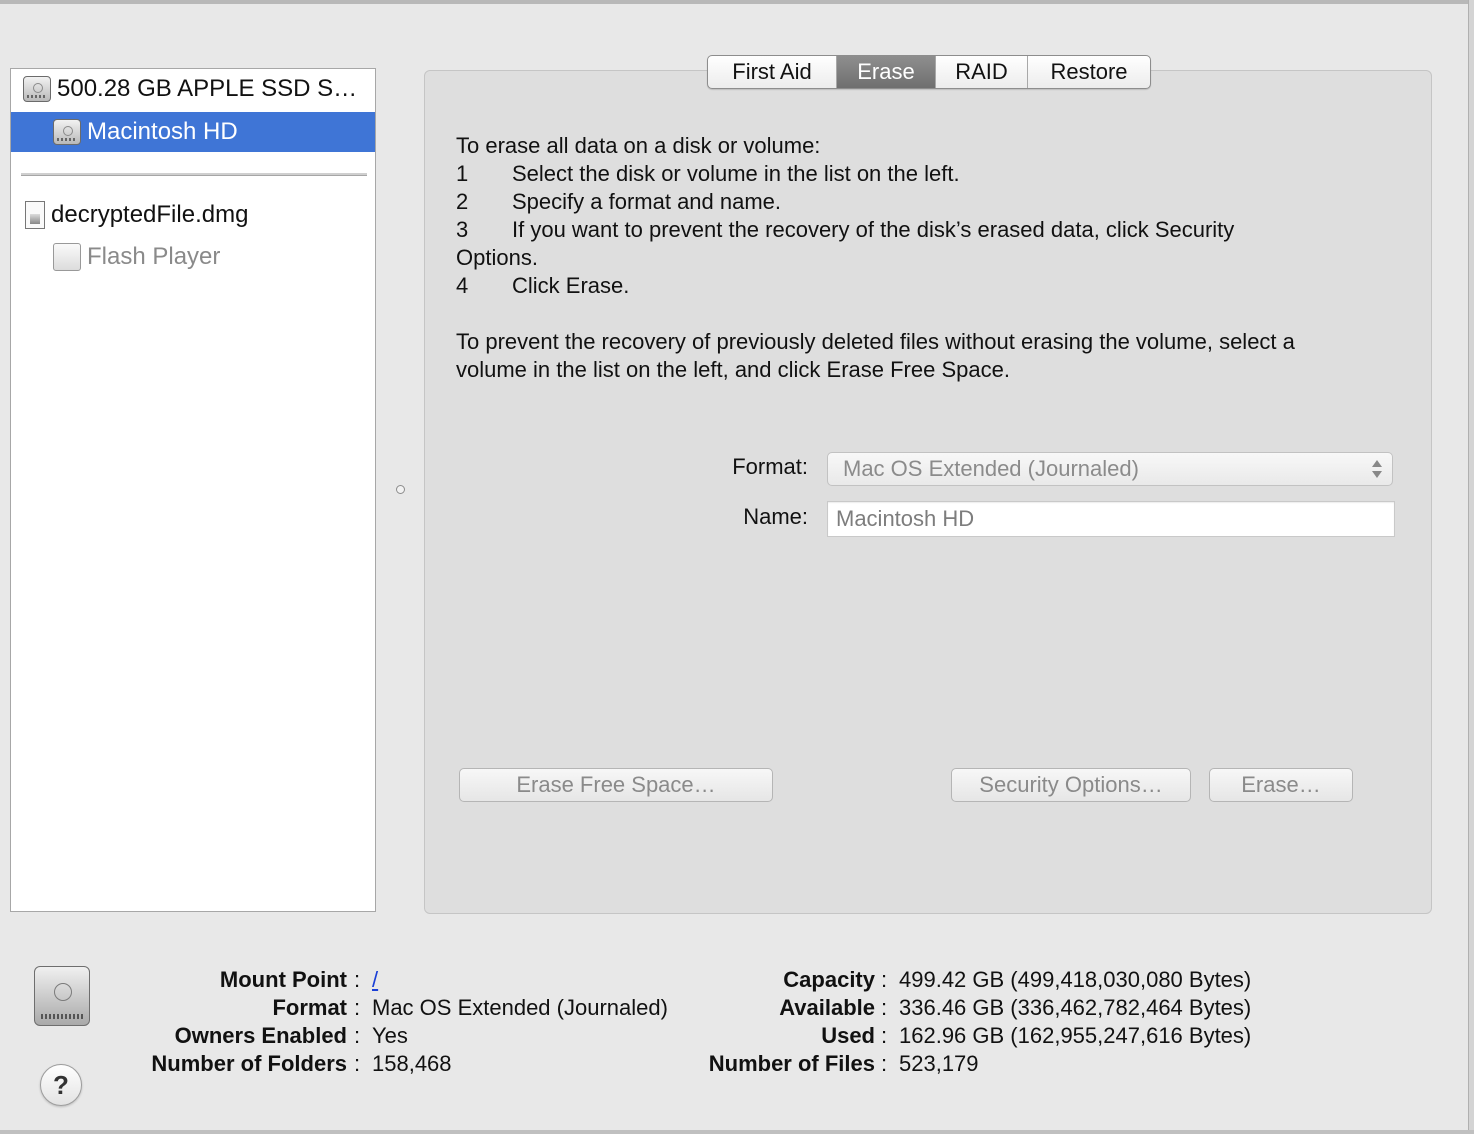  I want to click on step-text: Specify a format and name., so click(647, 201).